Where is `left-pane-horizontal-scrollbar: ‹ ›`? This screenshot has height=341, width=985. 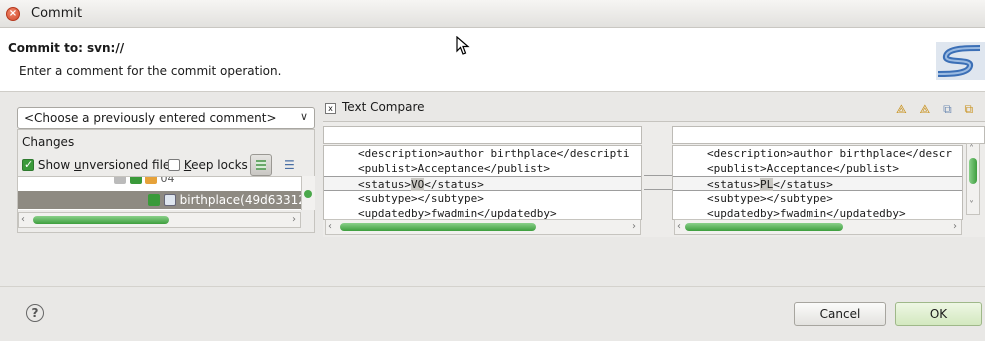 left-pane-horizontal-scrollbar: ‹ › is located at coordinates (483, 227).